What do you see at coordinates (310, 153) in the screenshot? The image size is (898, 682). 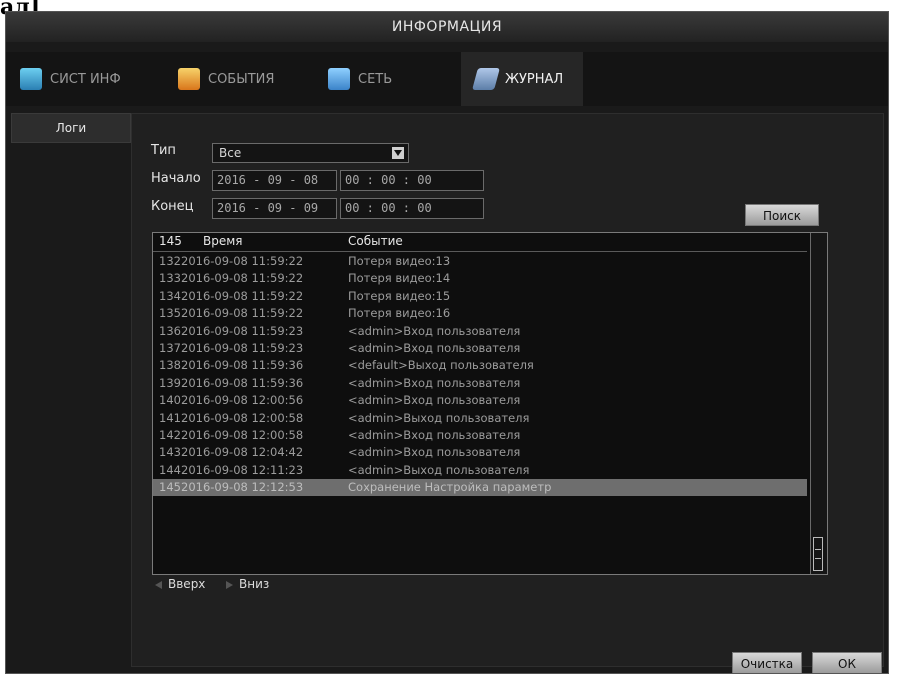 I see `type-select: Все` at bounding box center [310, 153].